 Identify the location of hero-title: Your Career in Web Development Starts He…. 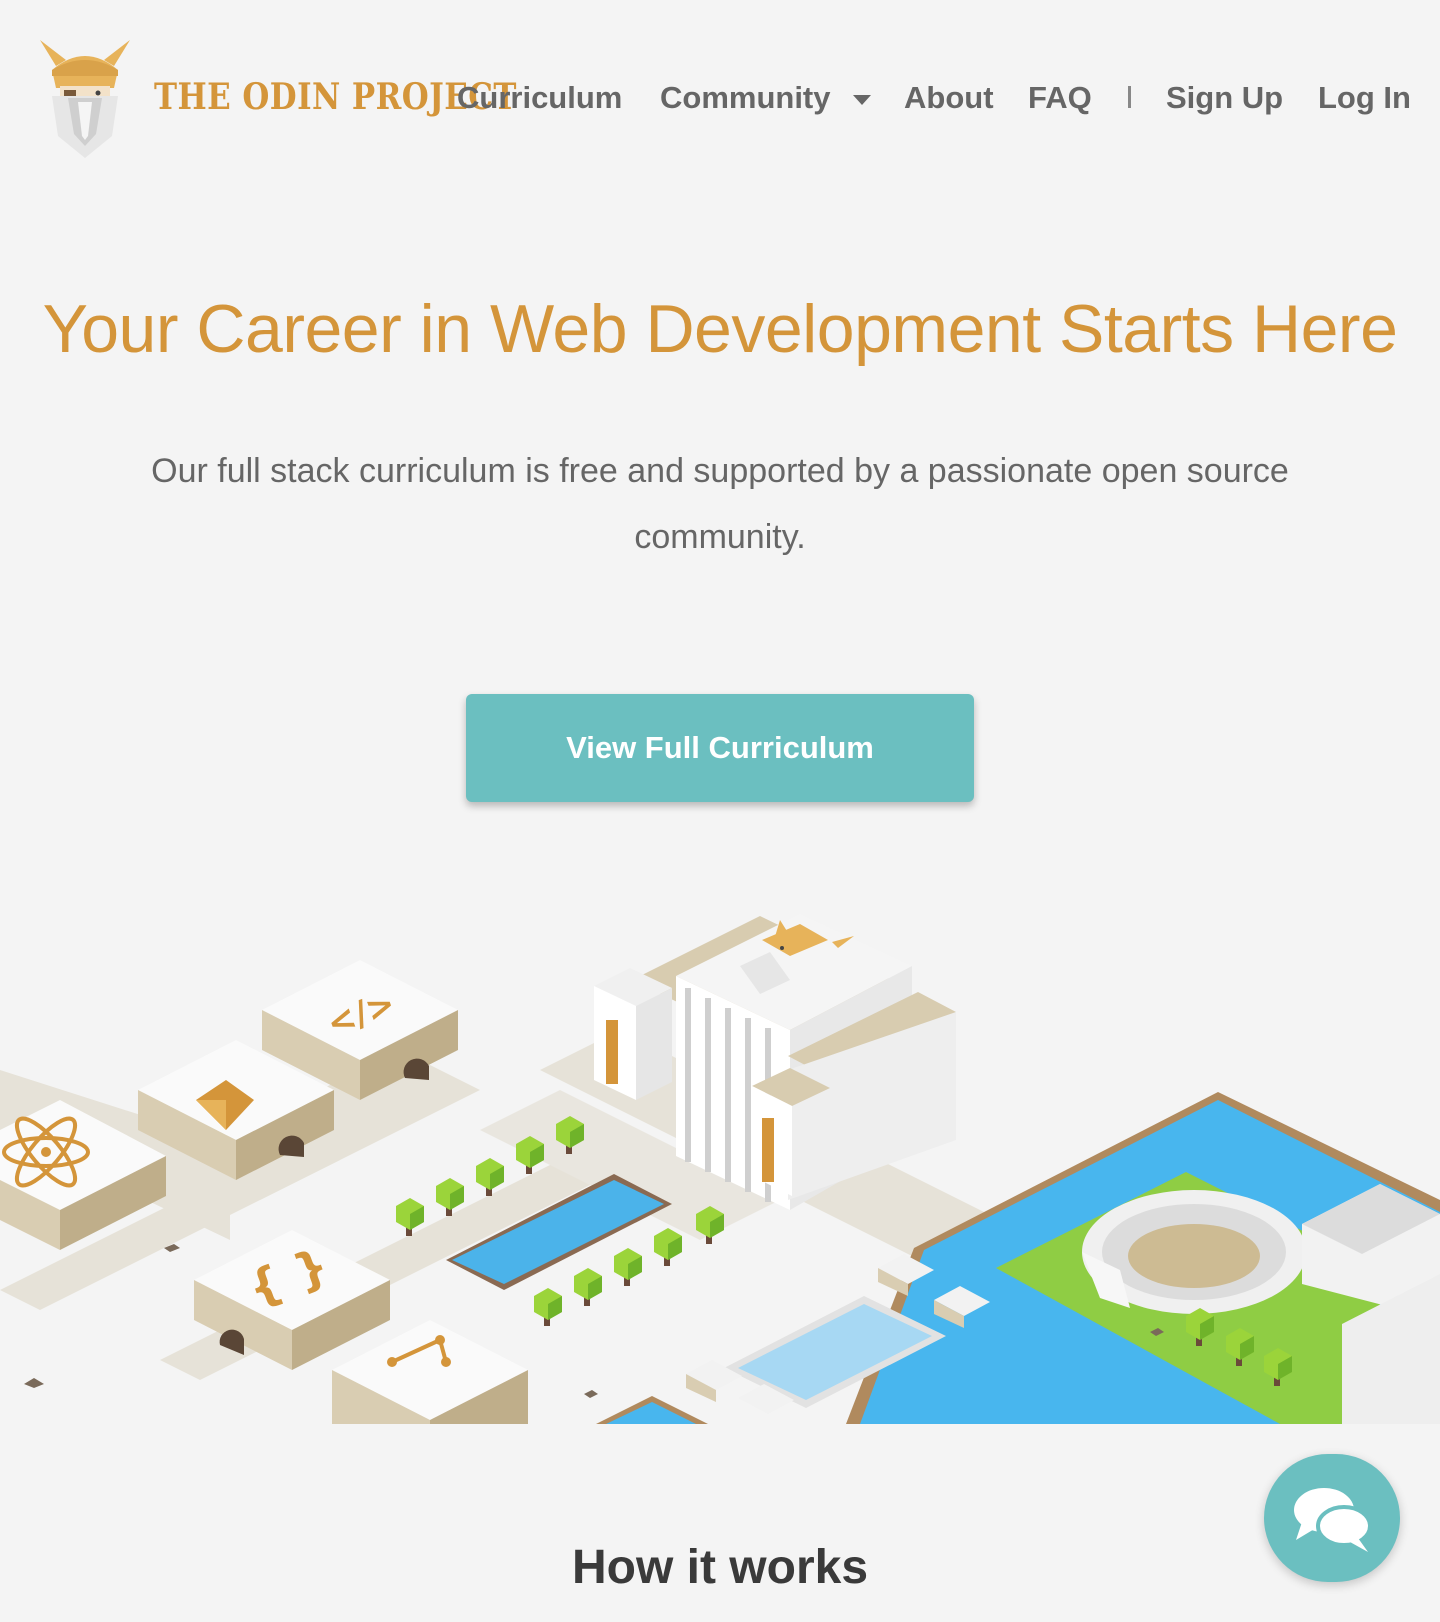
(720, 329).